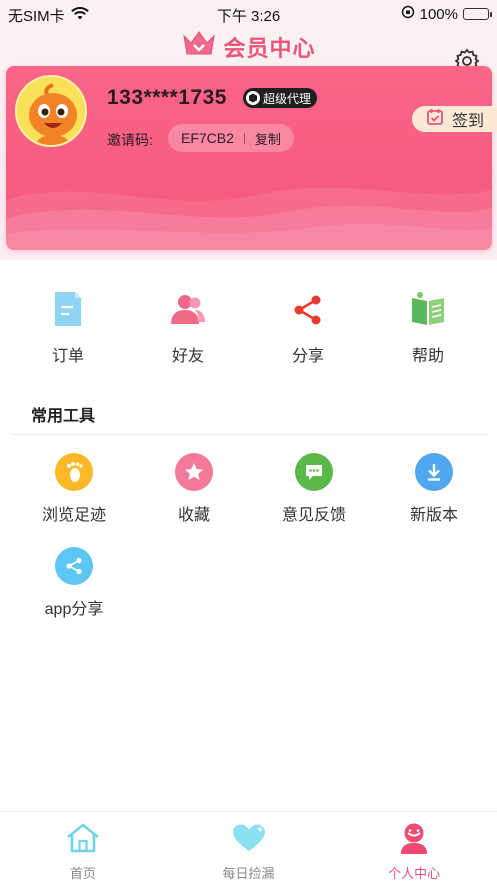 This screenshot has height=883, width=497. I want to click on heart-icon, so click(249, 840).